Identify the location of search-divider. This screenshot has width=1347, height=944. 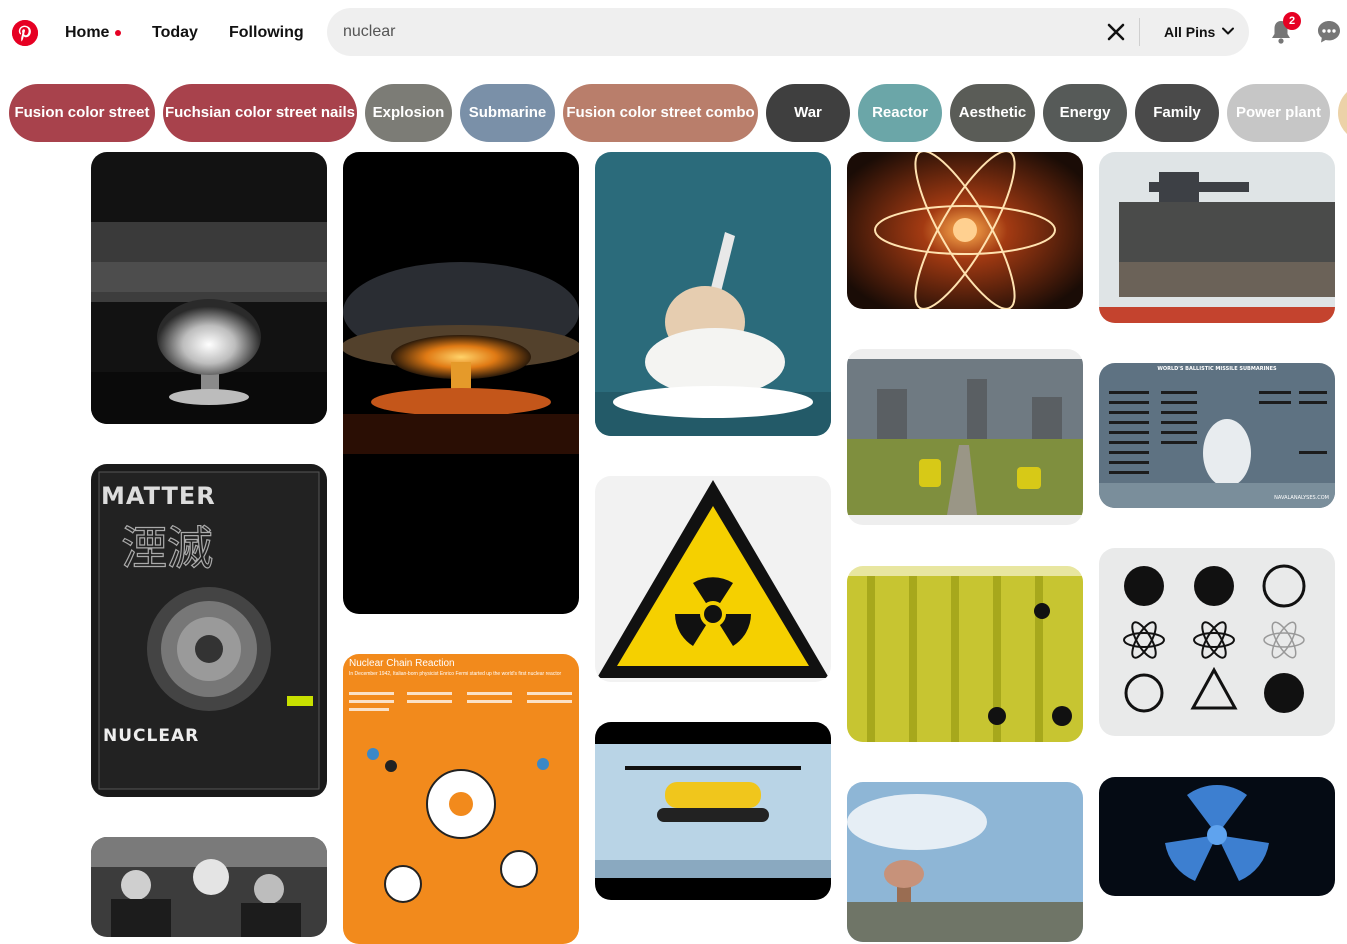
(1139, 32).